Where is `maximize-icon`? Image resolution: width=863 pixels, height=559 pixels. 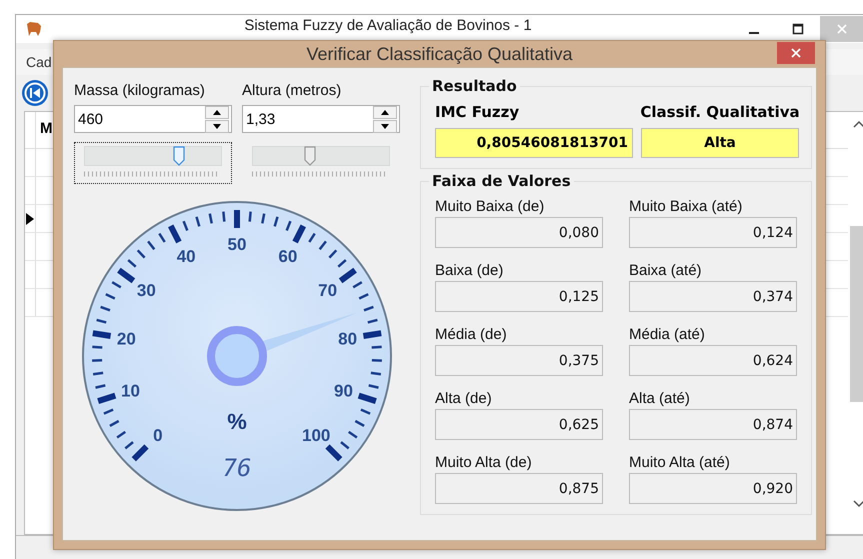 maximize-icon is located at coordinates (798, 29).